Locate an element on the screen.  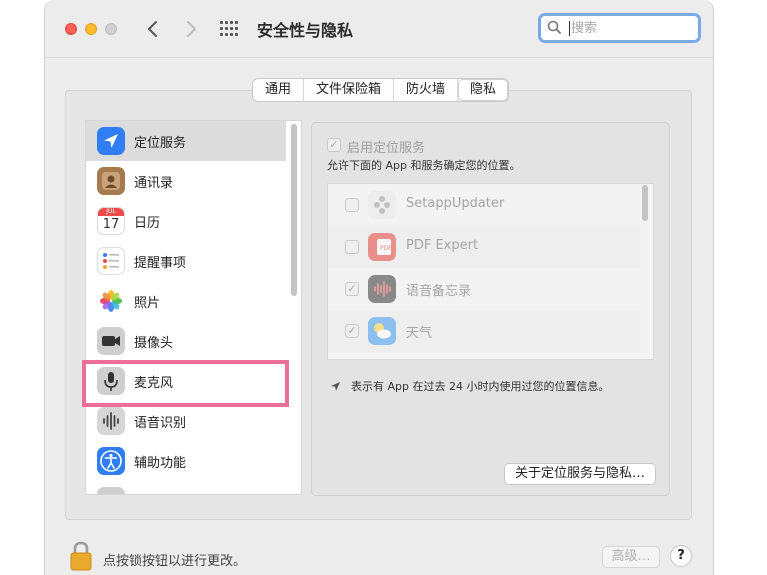
sidebar-item-label: 照片 is located at coordinates (147, 303).